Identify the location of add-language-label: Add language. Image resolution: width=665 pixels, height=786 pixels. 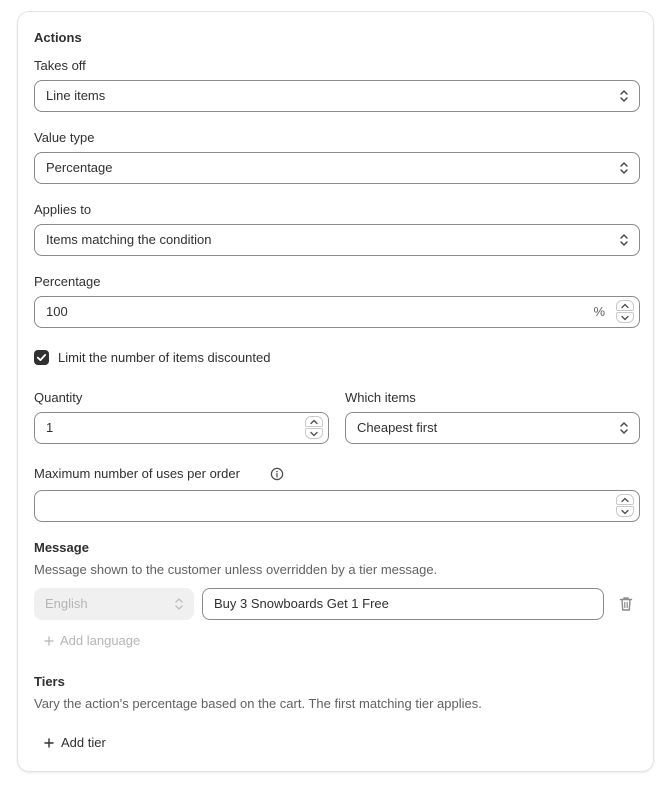
(100, 640).